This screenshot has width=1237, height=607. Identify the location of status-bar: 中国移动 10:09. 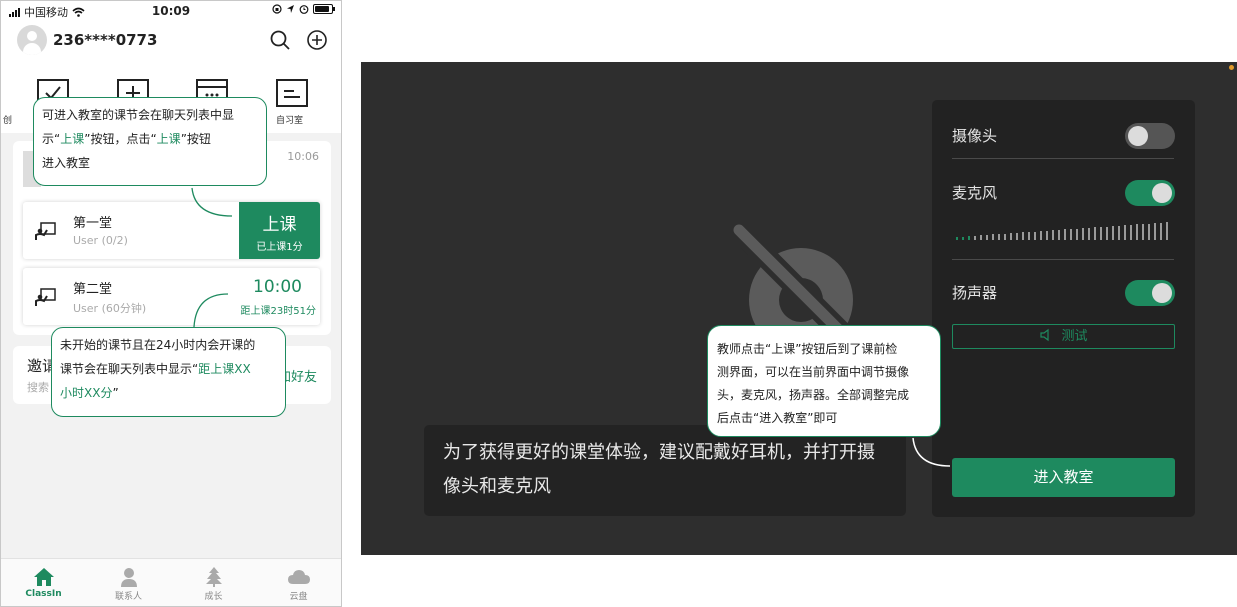
(171, 11).